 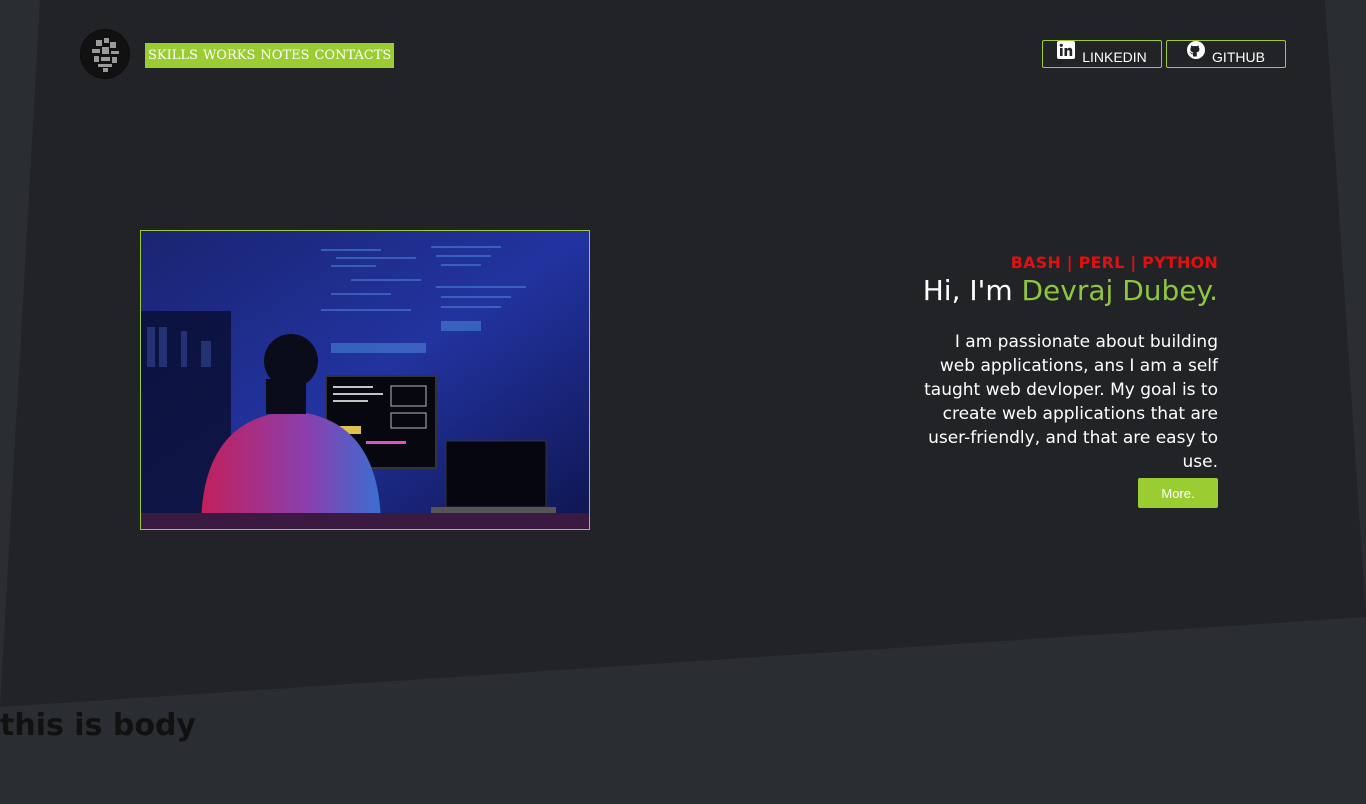 What do you see at coordinates (1066, 50) in the screenshot?
I see `linkedin-icon` at bounding box center [1066, 50].